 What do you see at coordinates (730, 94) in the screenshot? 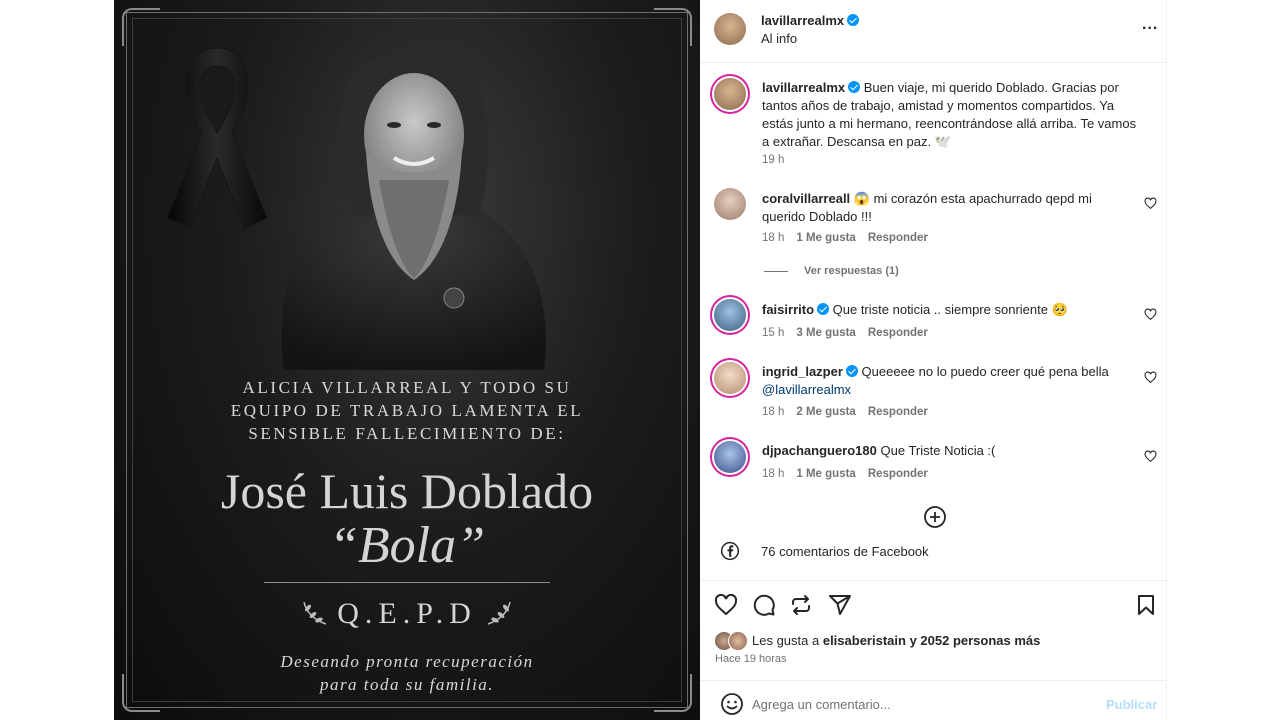
I see `caption-avatar` at bounding box center [730, 94].